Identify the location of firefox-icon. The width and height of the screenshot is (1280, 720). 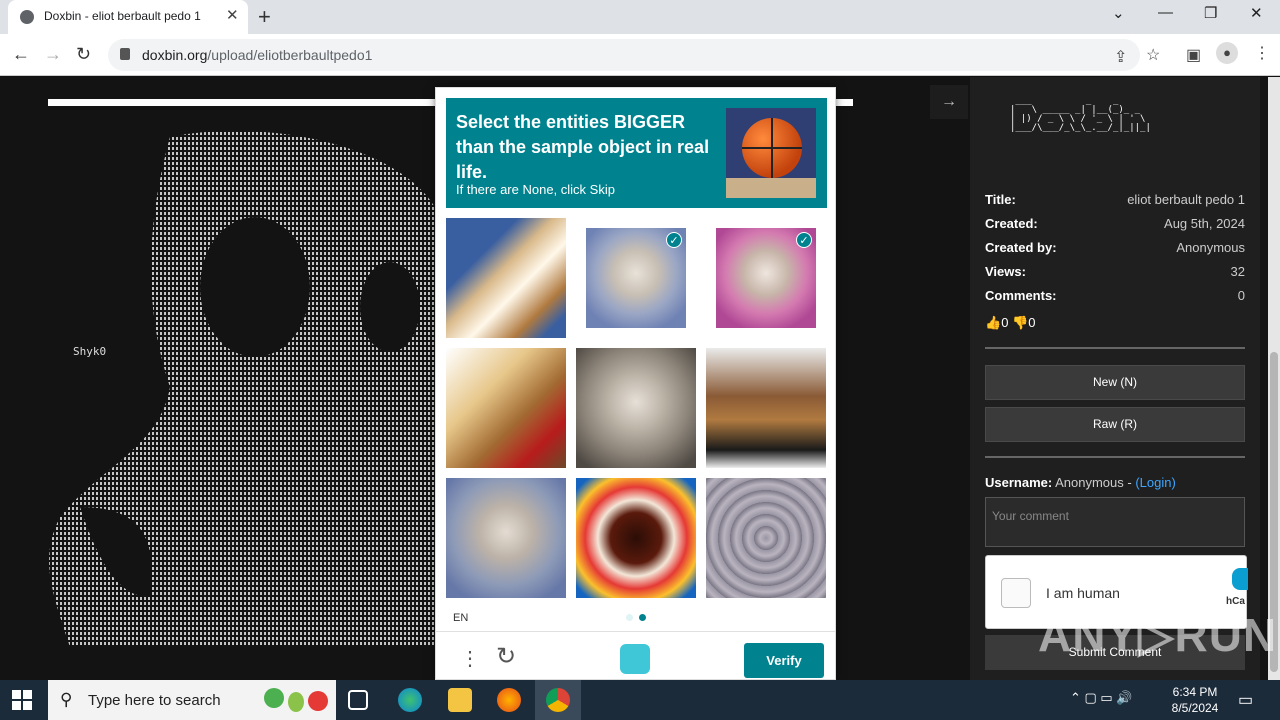
(509, 700).